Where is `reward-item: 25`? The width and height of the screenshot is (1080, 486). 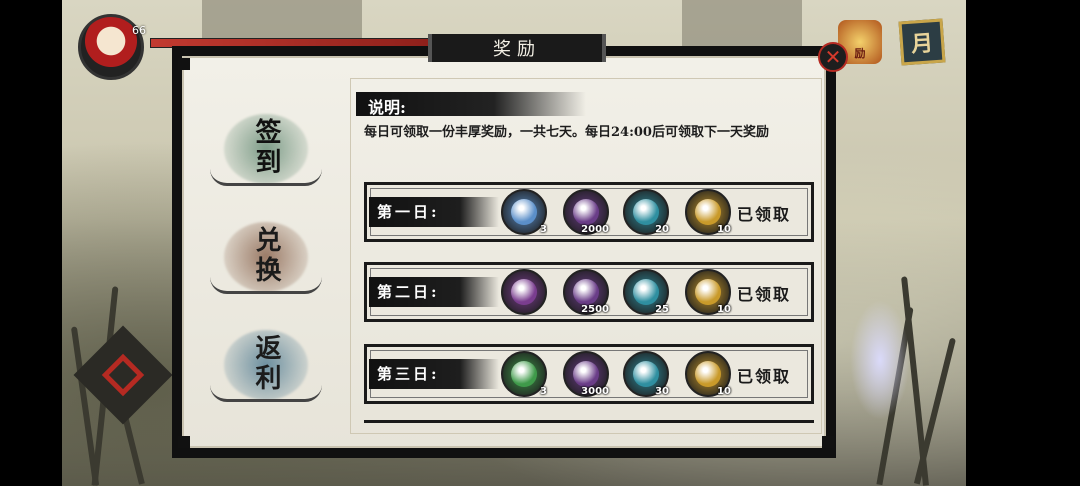
reward-item: 25 is located at coordinates (646, 292).